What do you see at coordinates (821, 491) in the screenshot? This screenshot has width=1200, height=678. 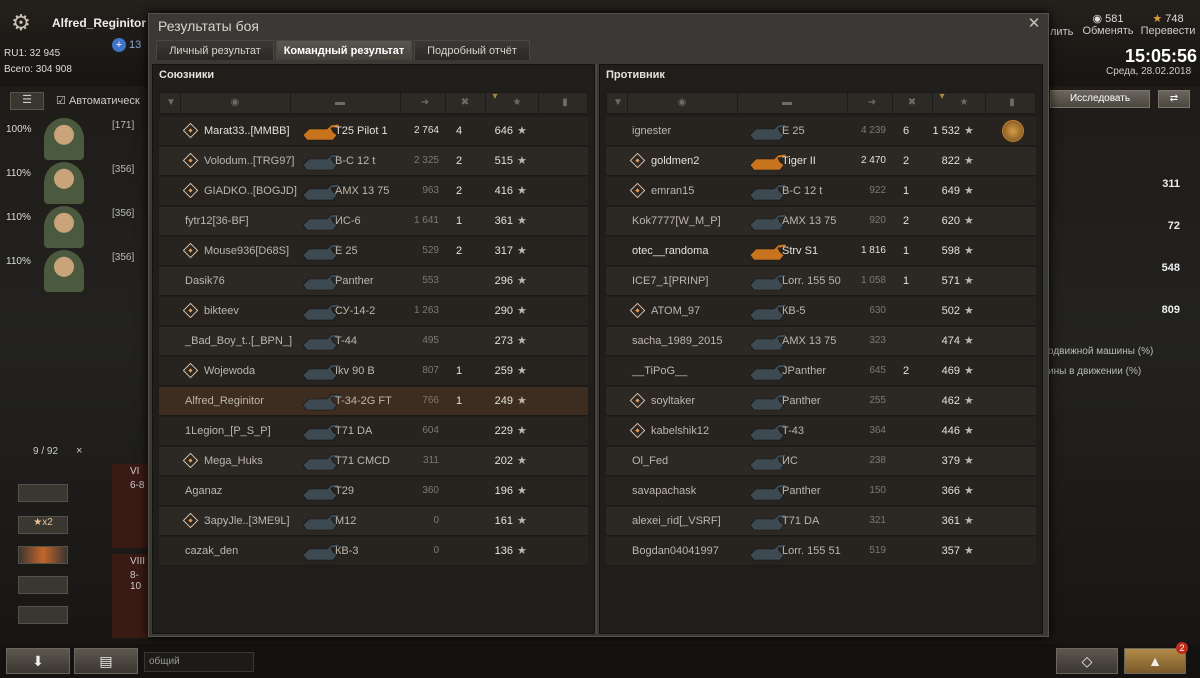 I see `player-row: savapachask Panther 150 366 ★` at bounding box center [821, 491].